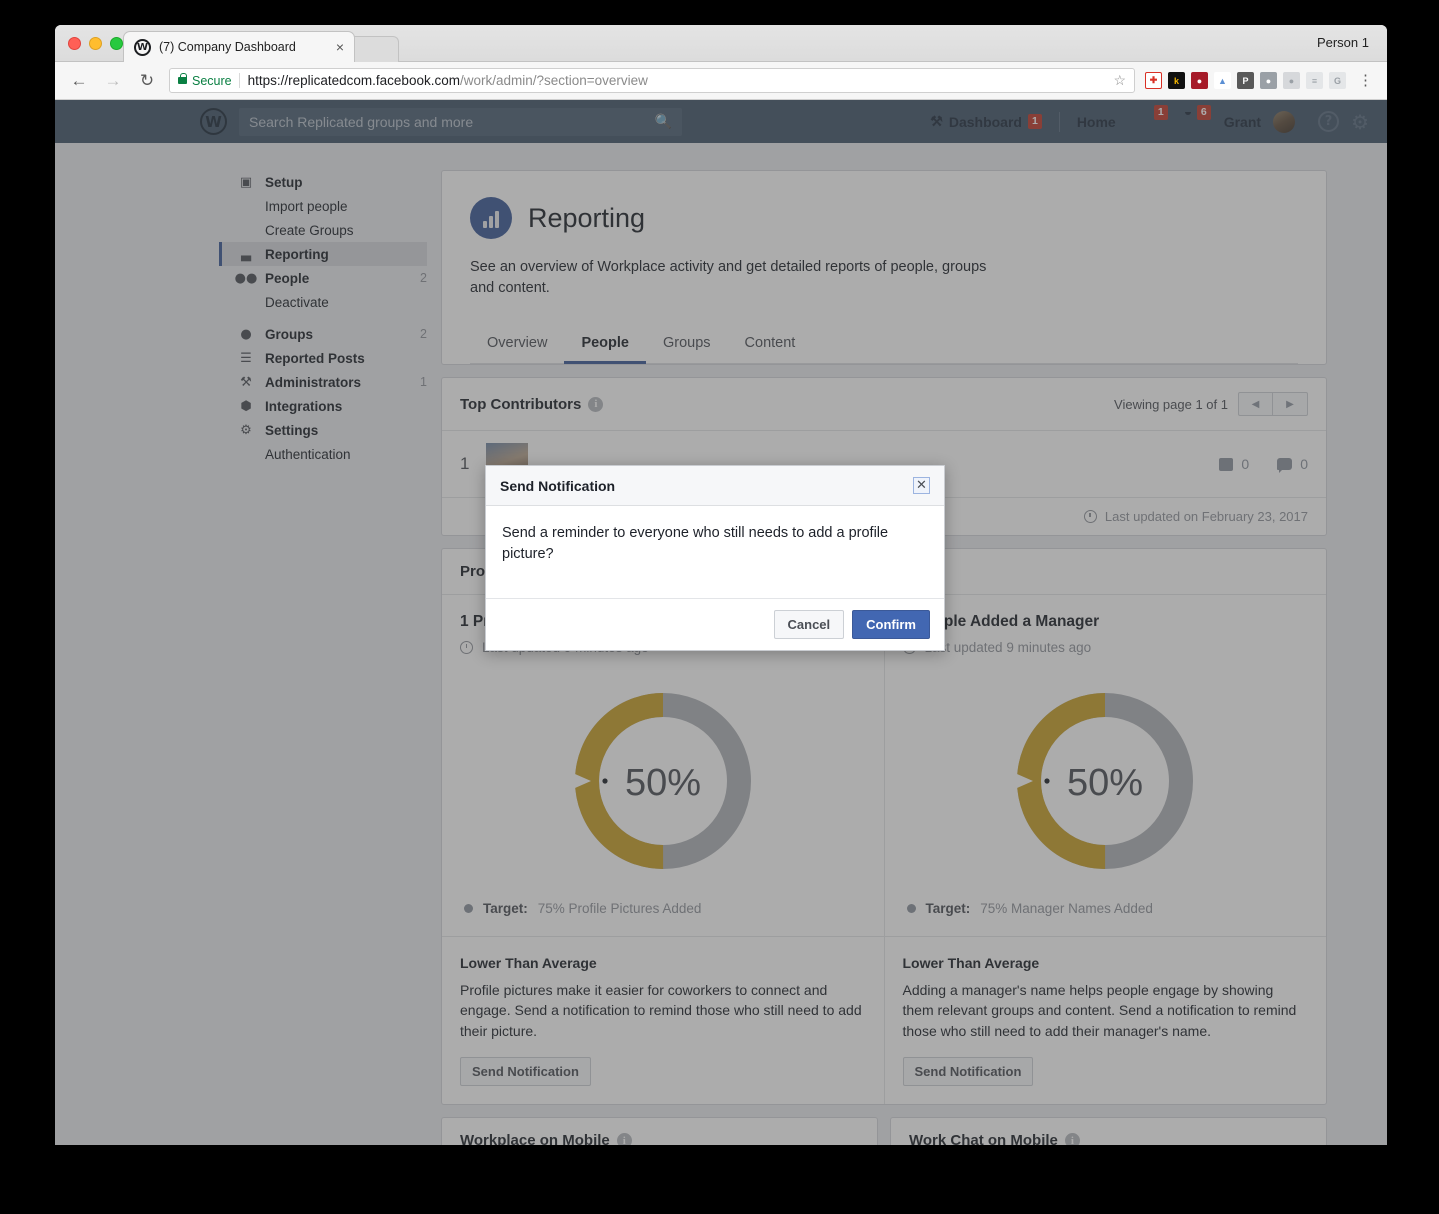 This screenshot has height=1214, width=1439. Describe the element at coordinates (113, 81) in the screenshot. I see `forward-button: →` at that location.